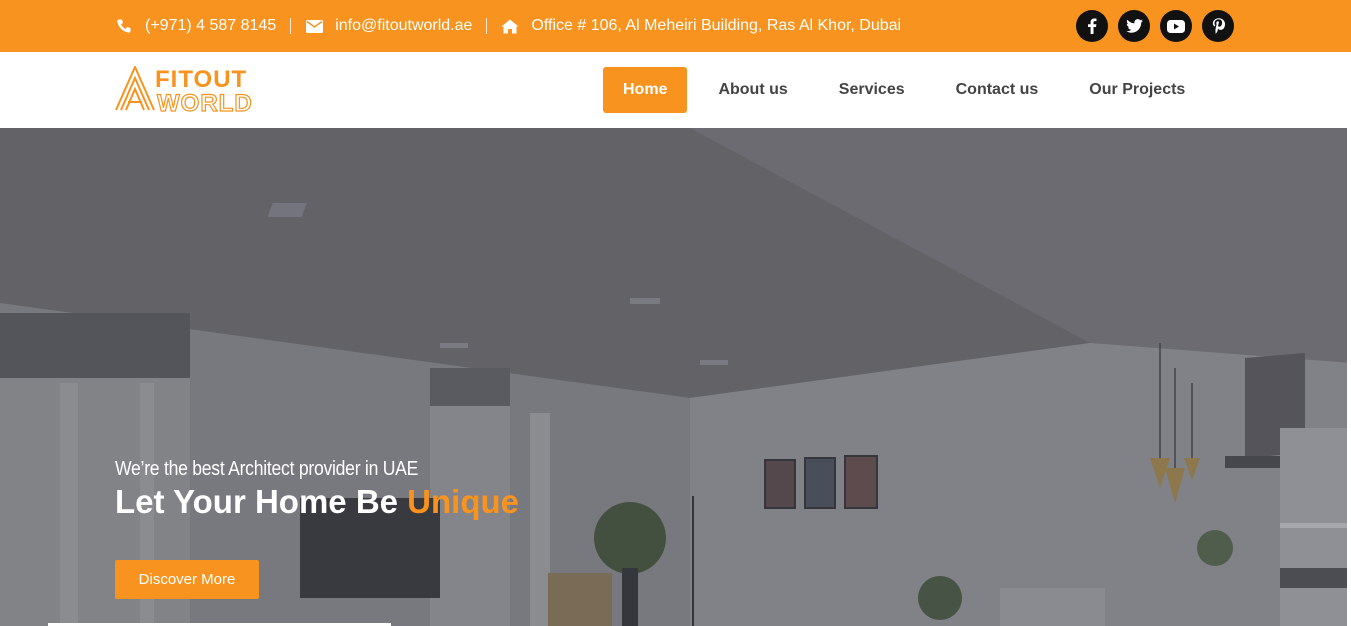 Image resolution: width=1351 pixels, height=626 pixels. What do you see at coordinates (1349, 377) in the screenshot?
I see `scrollbar-edge` at bounding box center [1349, 377].